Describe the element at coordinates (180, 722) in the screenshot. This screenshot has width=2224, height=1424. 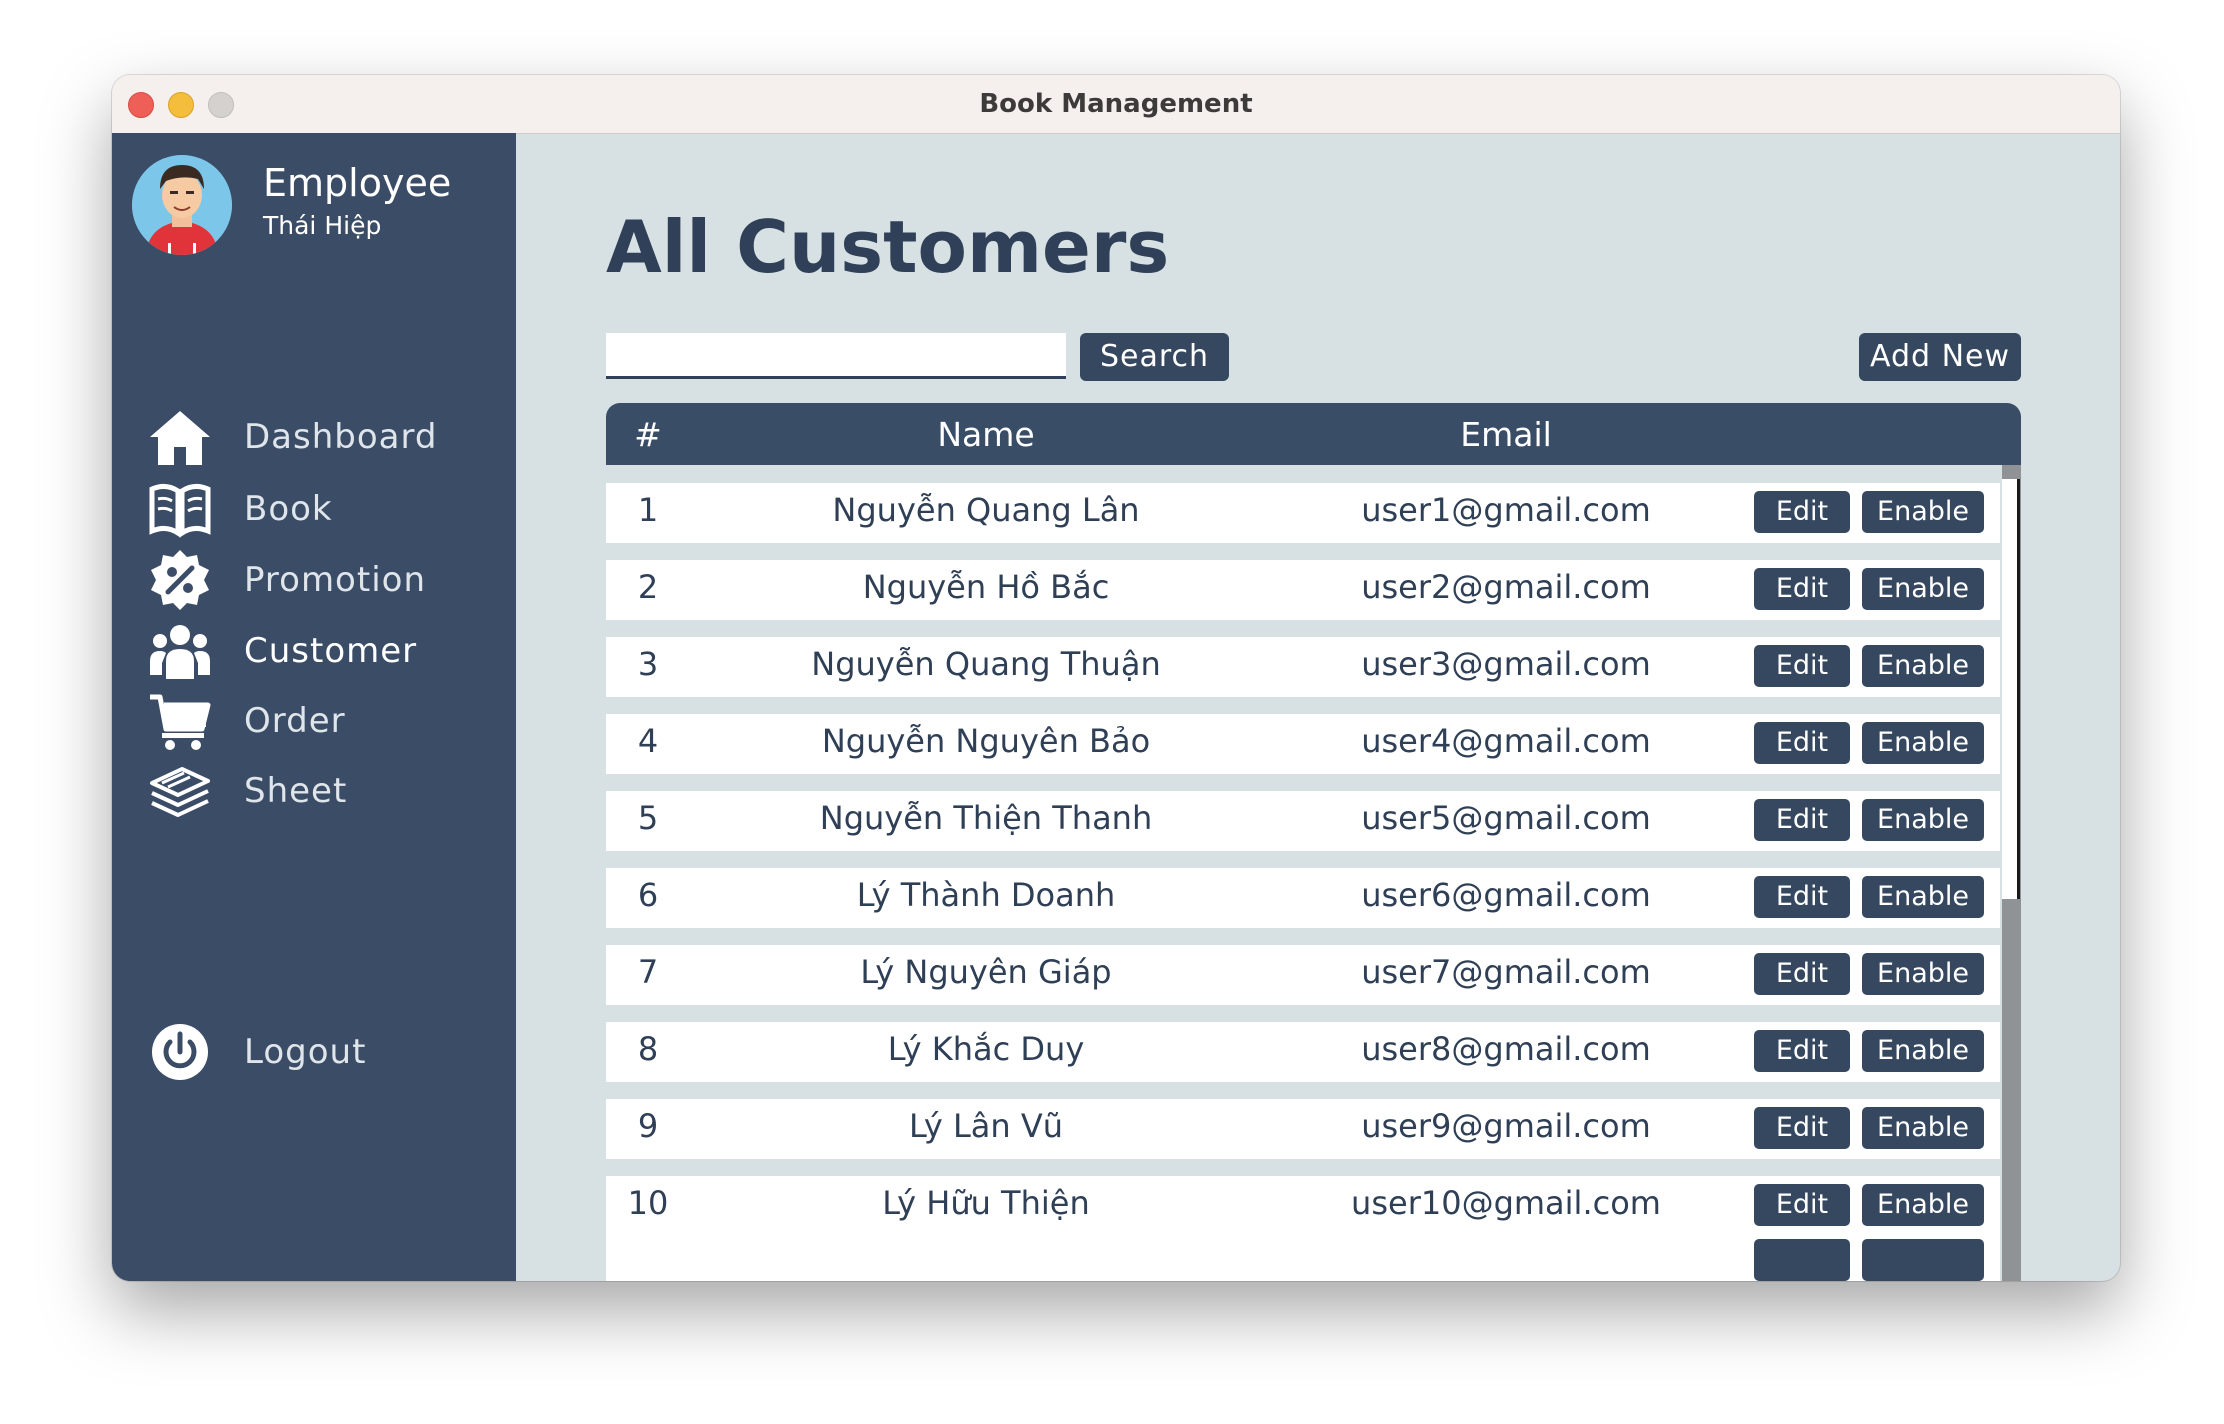
I see `cart-icon` at that location.